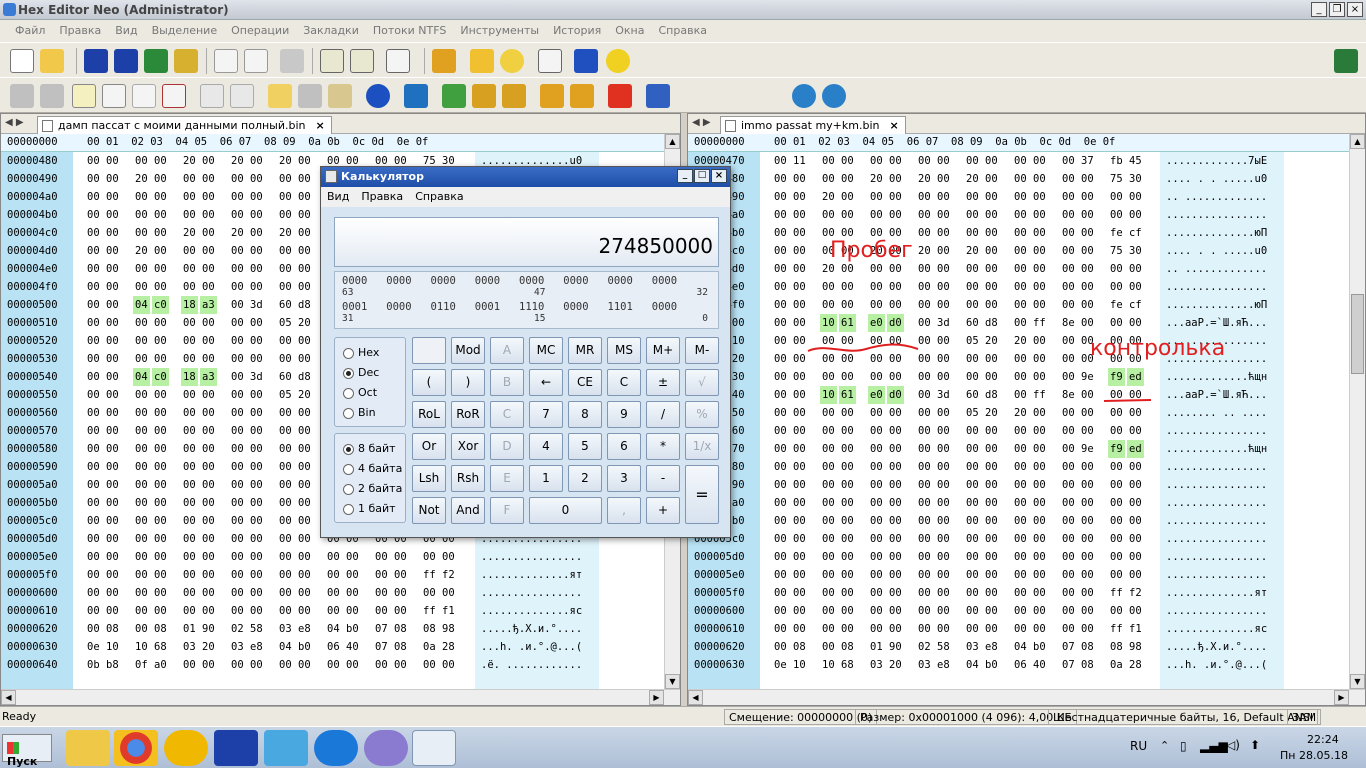 Image resolution: width=1366 pixels, height=768 pixels. What do you see at coordinates (141, 305) in the screenshot?
I see `hex-byte: 04` at bounding box center [141, 305].